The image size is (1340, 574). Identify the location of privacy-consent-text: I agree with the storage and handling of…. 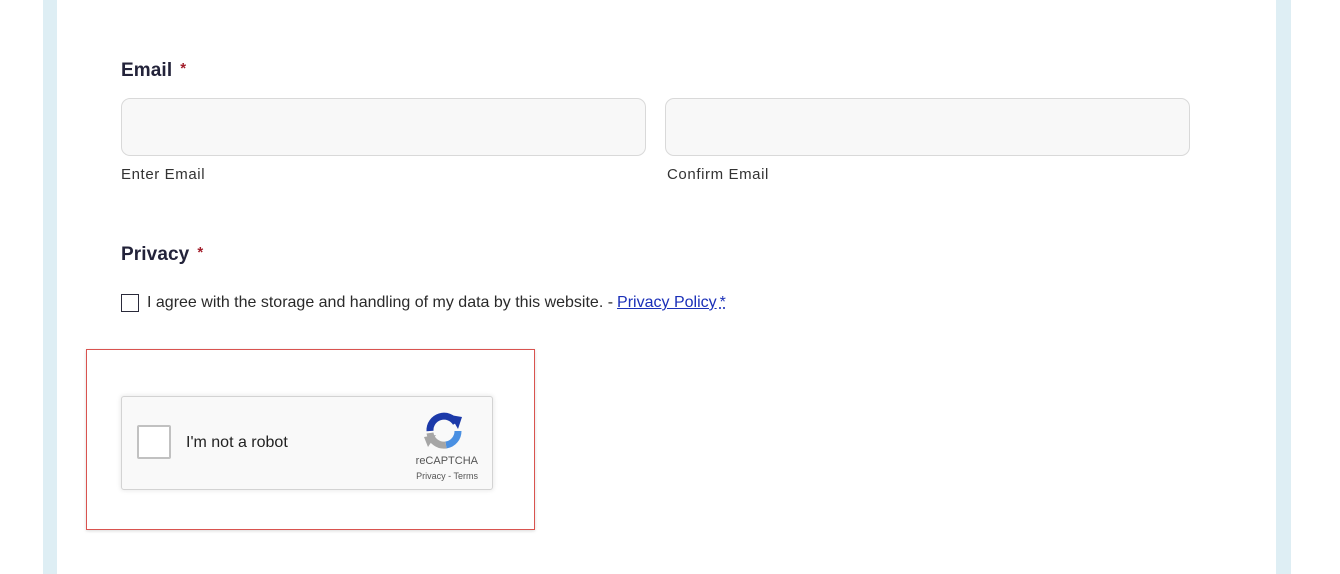
(380, 302).